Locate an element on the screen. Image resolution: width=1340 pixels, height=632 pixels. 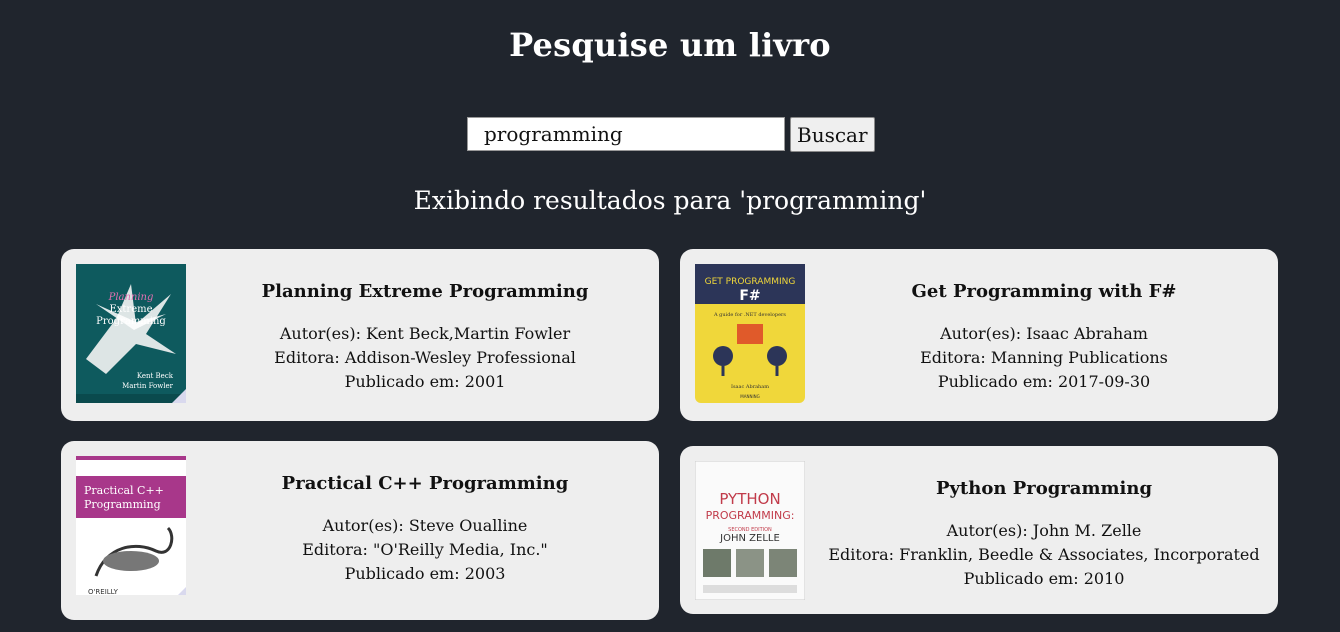
results-label: Exibindo resultados para 'programming' is located at coordinates (670, 200).